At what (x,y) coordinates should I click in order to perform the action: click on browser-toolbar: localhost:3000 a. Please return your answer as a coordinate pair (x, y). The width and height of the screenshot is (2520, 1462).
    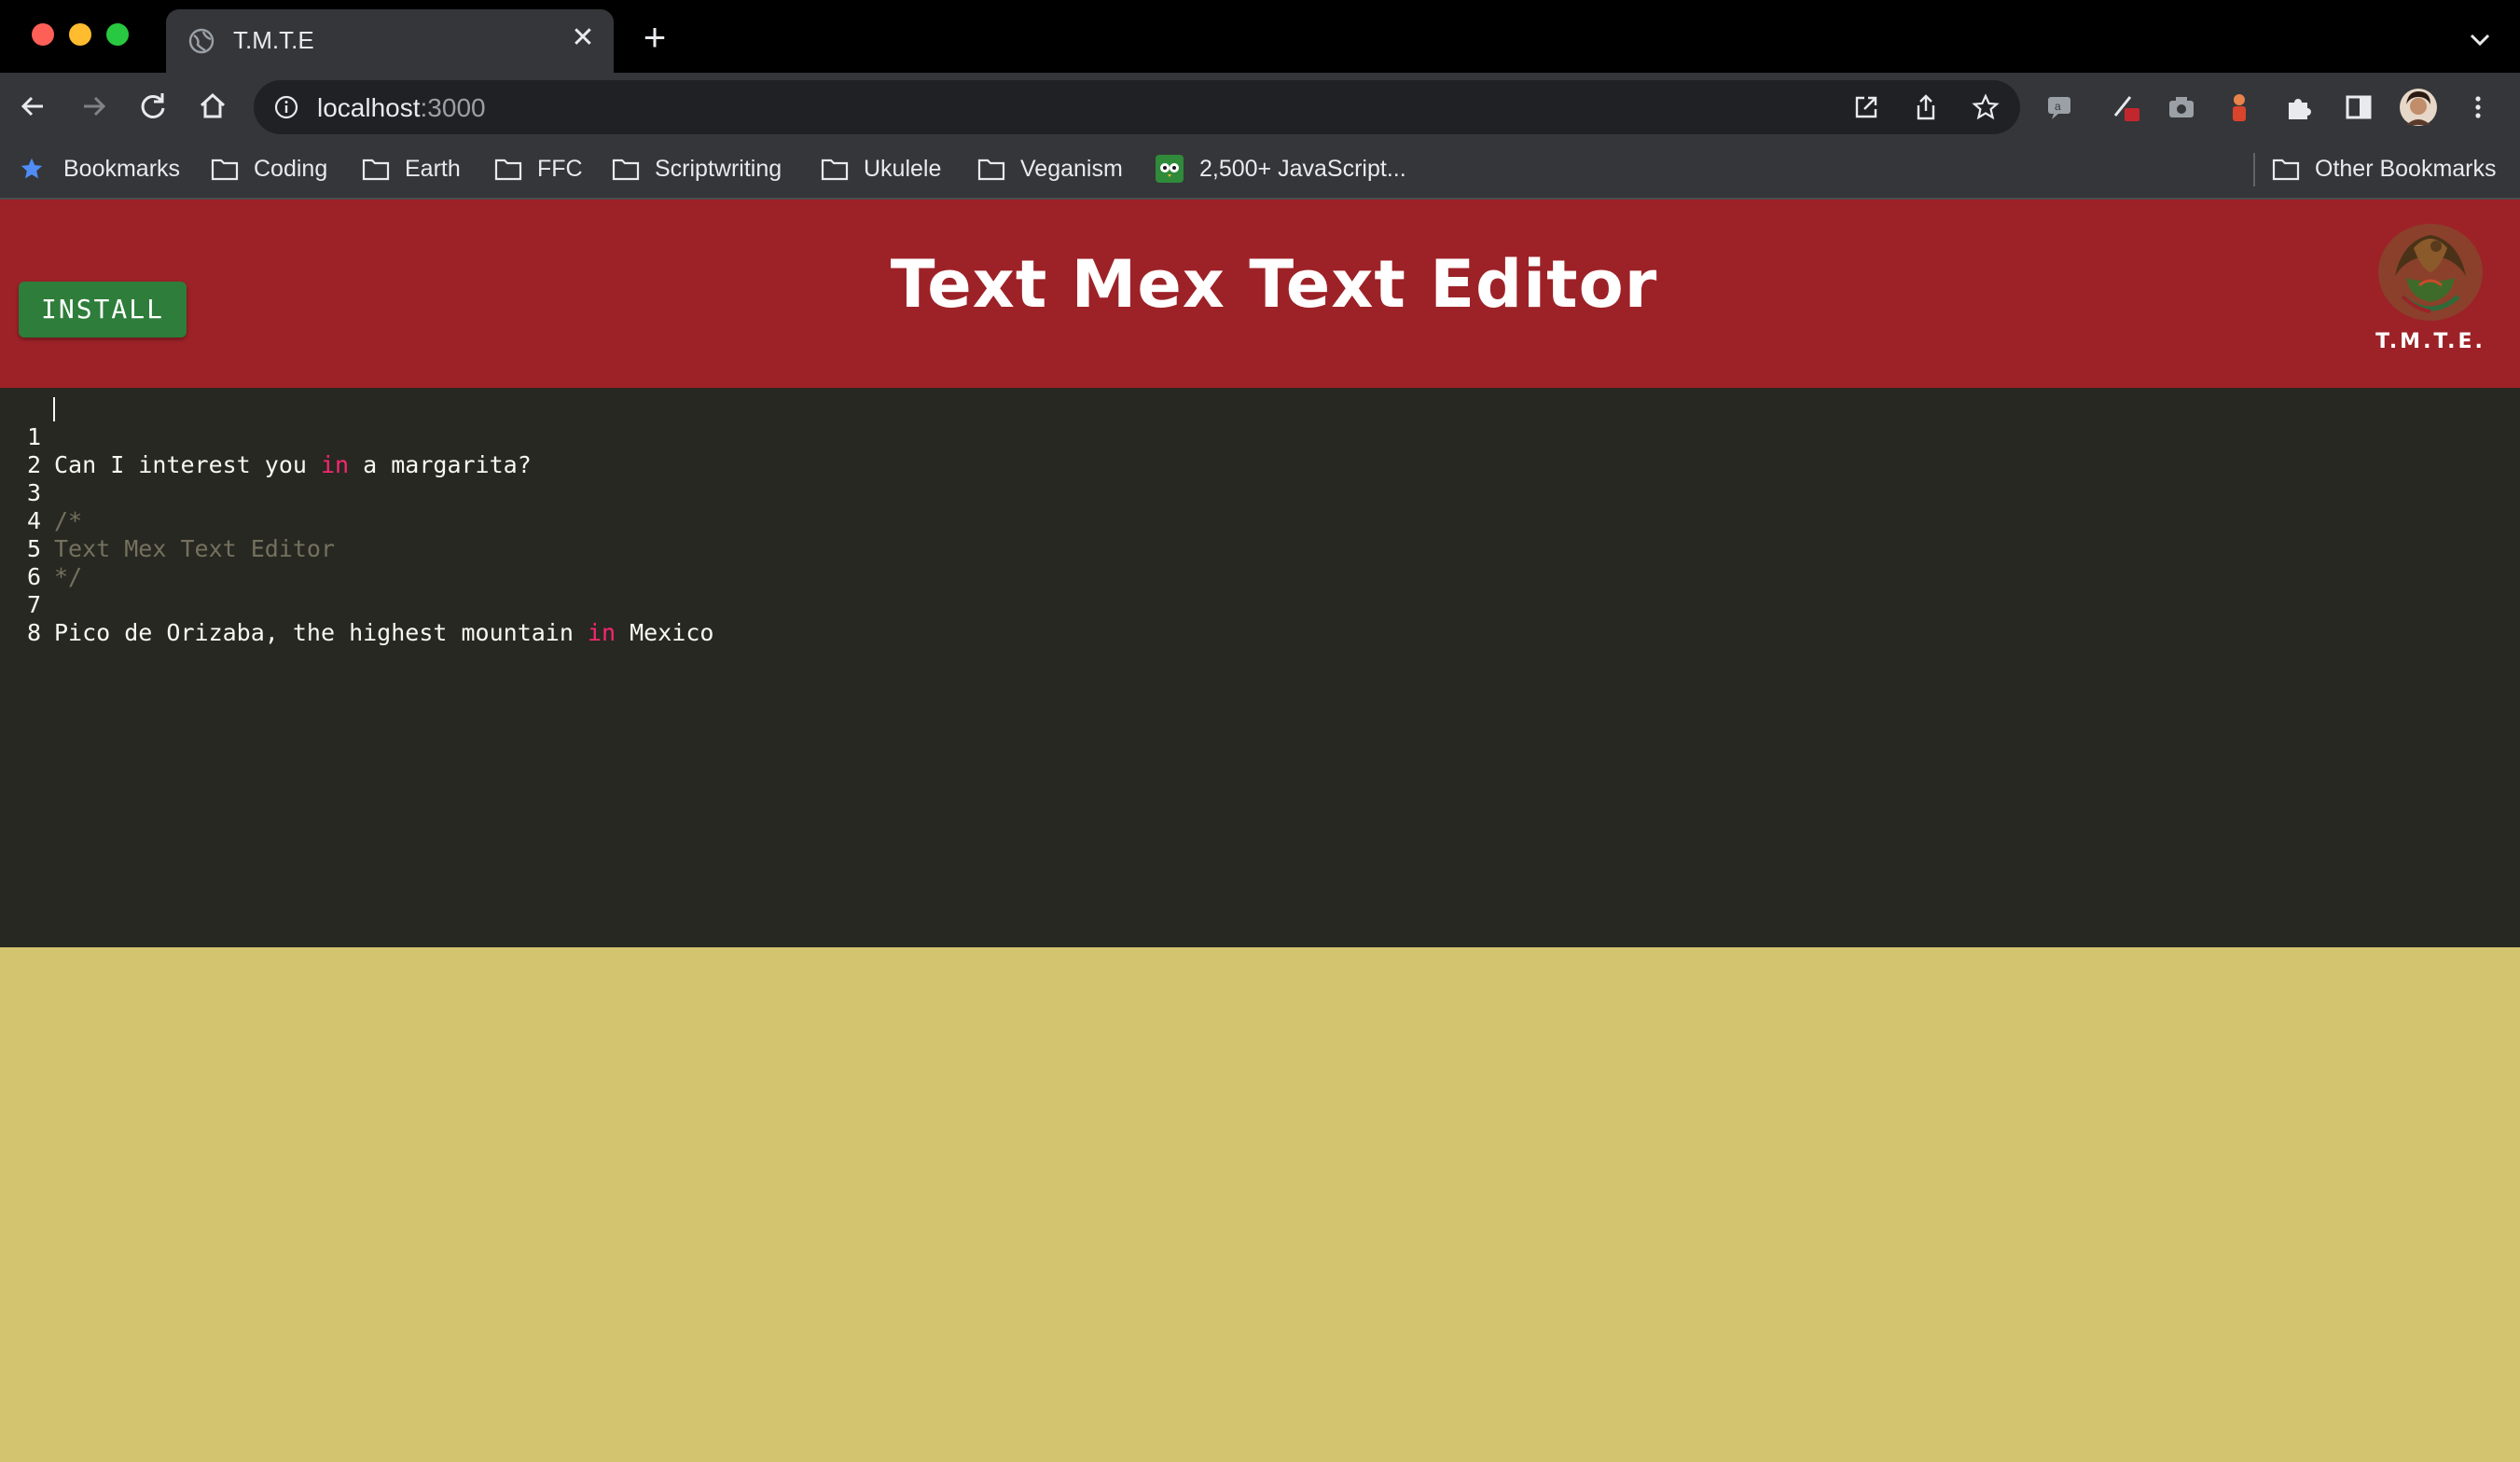
    Looking at the image, I should click on (1260, 106).